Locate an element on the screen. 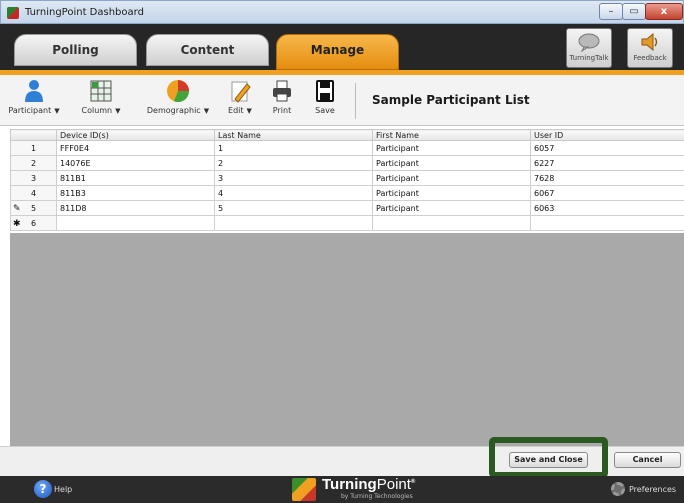  column-menu-button: Column ▼ is located at coordinates (101, 97).